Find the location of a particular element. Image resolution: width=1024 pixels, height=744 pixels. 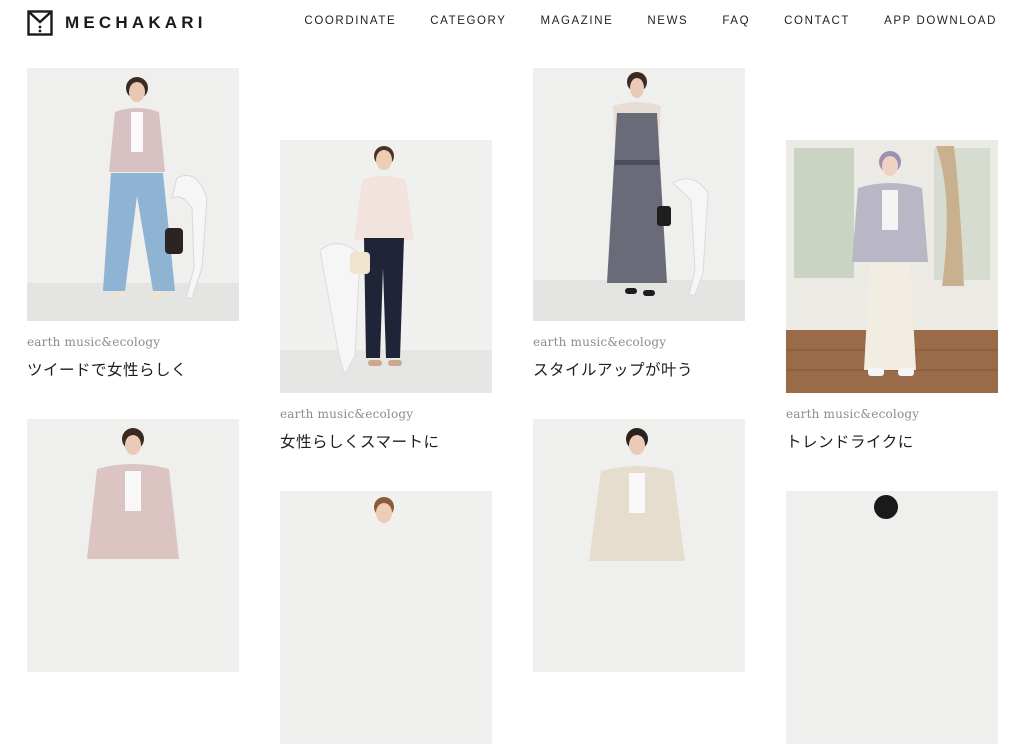

nav-news: NEWS is located at coordinates (667, 21).